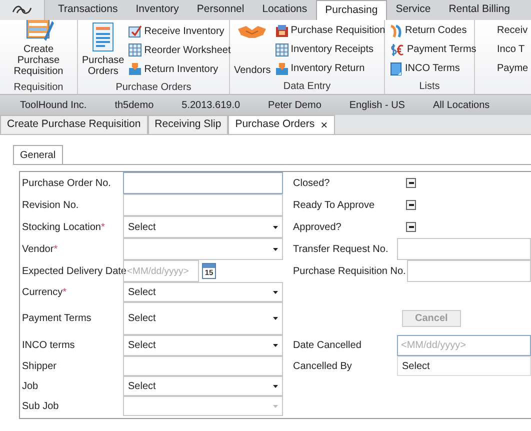  Describe the element at coordinates (40, 249) in the screenshot. I see `field-label: Vendor*` at that location.